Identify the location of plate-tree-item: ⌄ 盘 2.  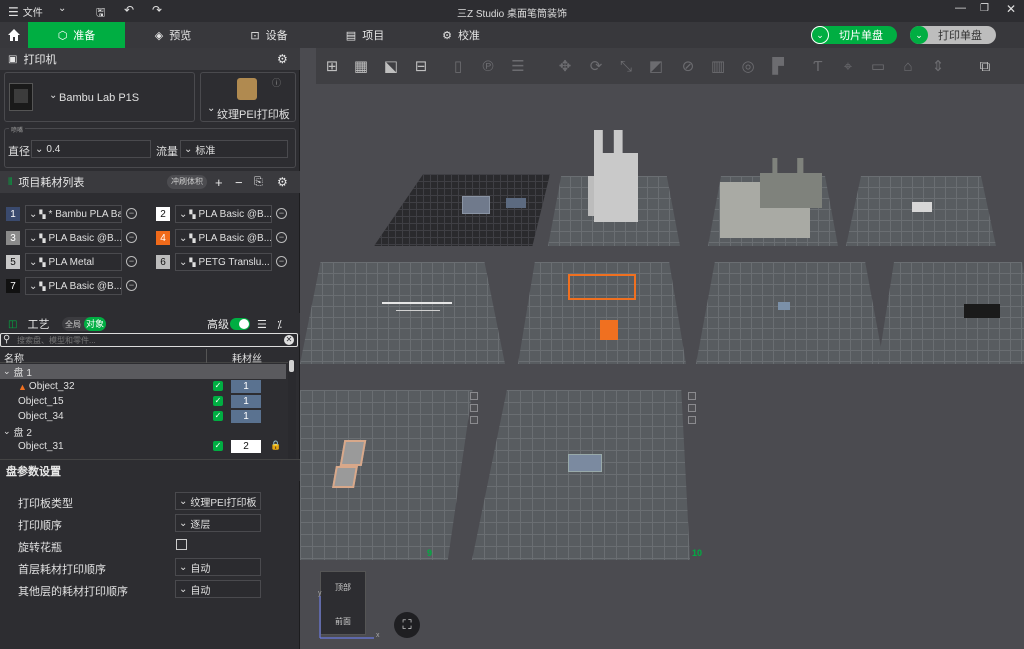
(143, 431).